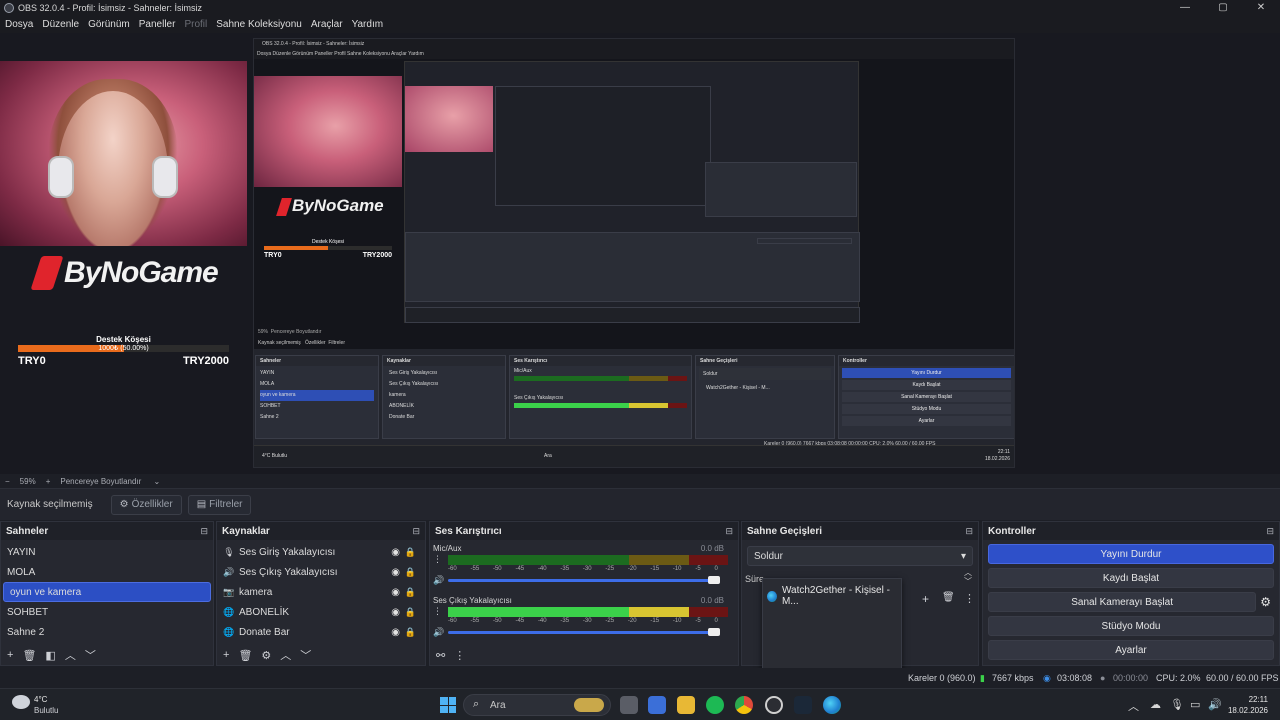 This screenshot has height=720, width=1280. I want to click on file-explorer-icon, so click(686, 705).